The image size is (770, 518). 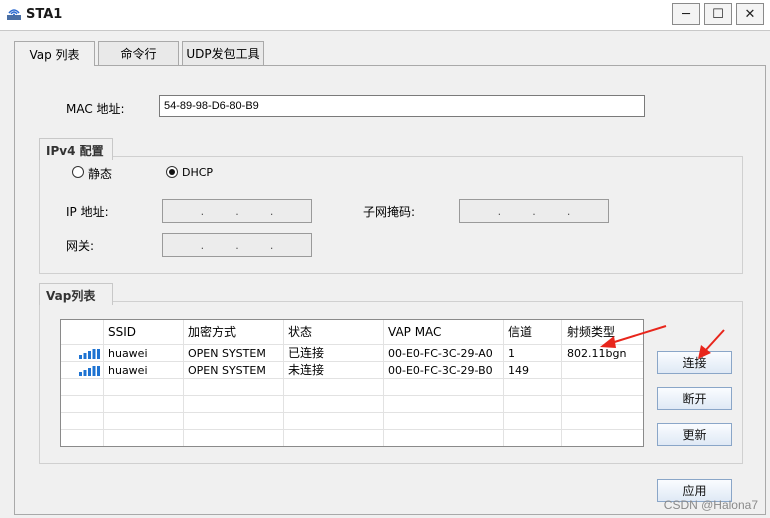 I want to click on cell-vap-mac: 00-E0-FC-3C-29-A0, so click(x=440, y=353).